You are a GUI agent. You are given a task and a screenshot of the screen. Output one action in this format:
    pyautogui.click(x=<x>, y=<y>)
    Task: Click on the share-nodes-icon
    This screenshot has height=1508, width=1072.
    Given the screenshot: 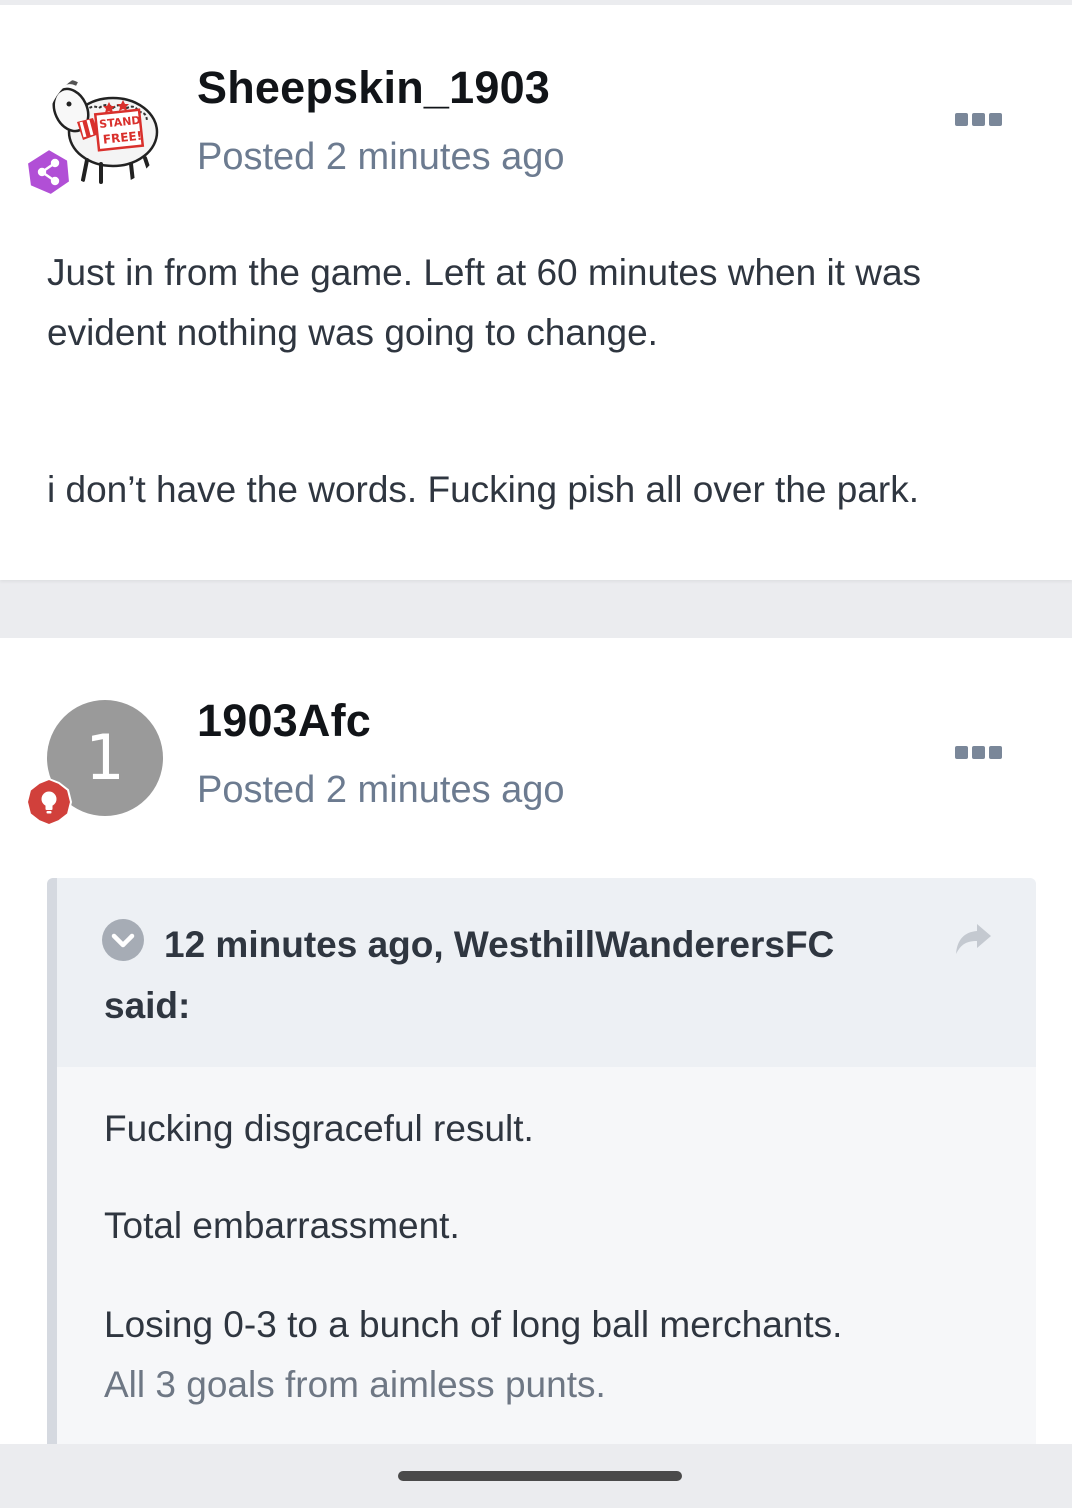 What is the action you would take?
    pyautogui.click(x=48, y=172)
    